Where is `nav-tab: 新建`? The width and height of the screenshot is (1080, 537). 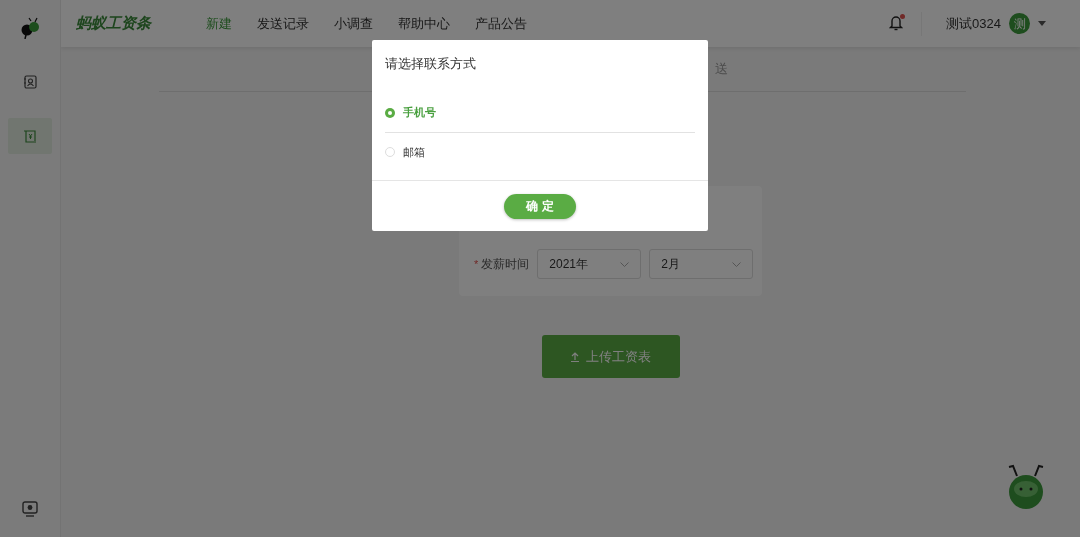 nav-tab: 新建 is located at coordinates (219, 23).